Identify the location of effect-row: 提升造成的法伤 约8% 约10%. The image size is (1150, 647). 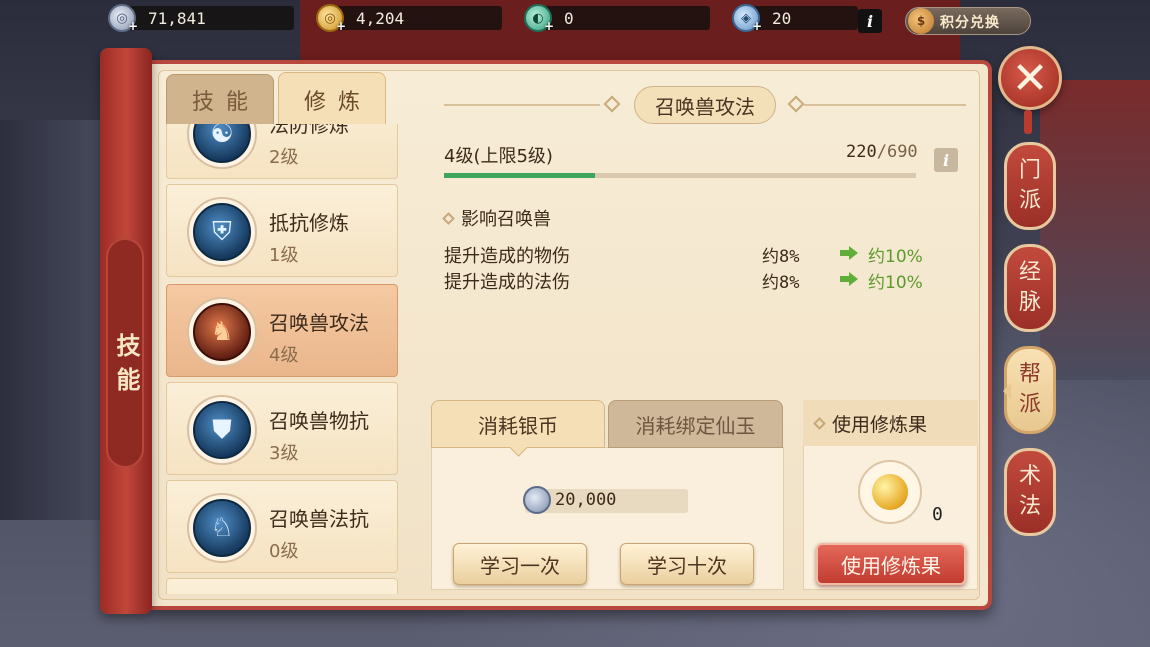
(694, 281).